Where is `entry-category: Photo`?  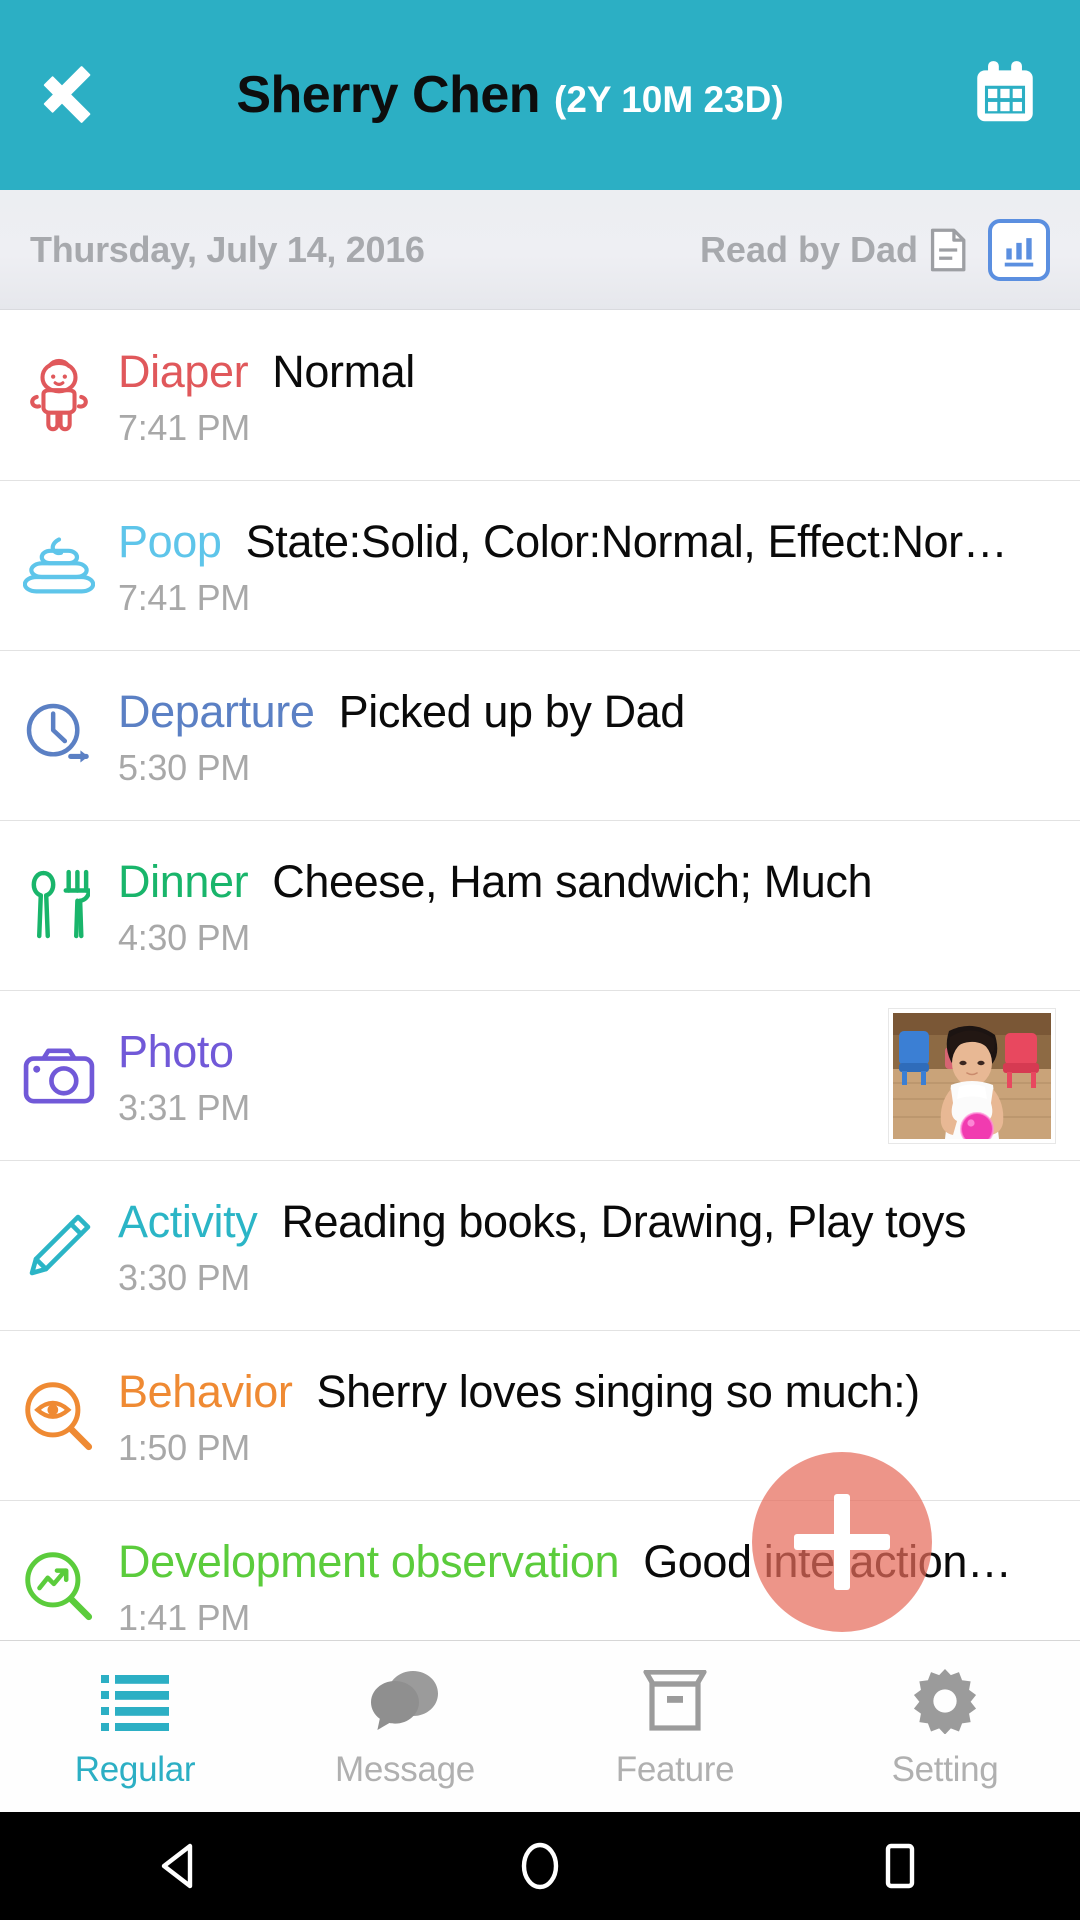 entry-category: Photo is located at coordinates (176, 1051).